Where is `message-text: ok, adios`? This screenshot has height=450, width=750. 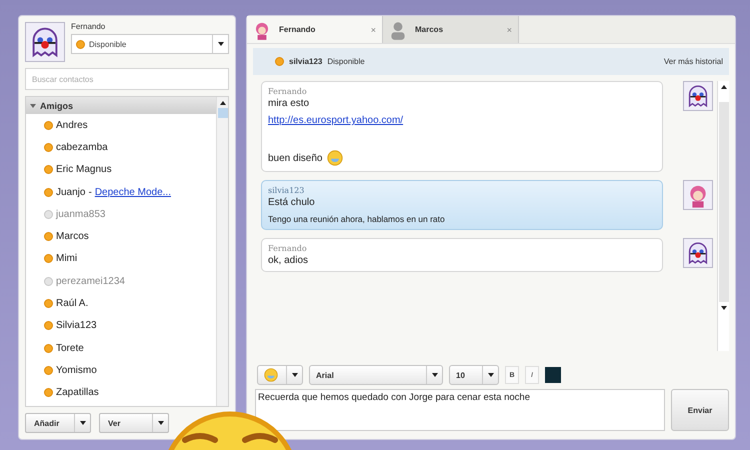 message-text: ok, adios is located at coordinates (289, 260).